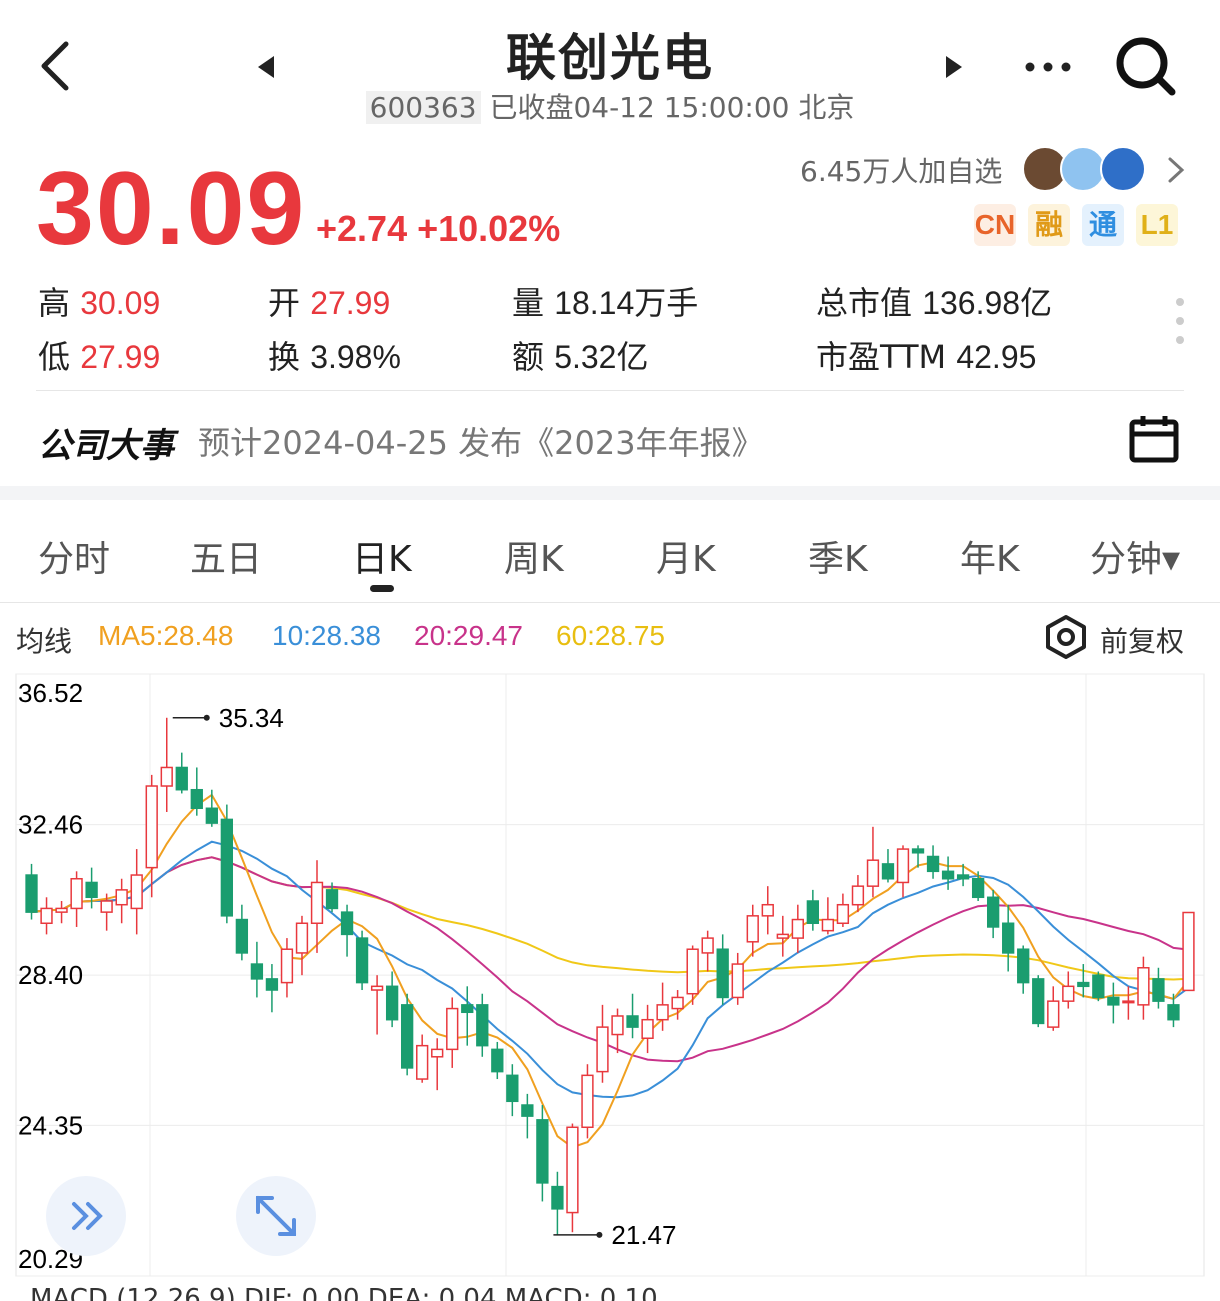 The width and height of the screenshot is (1220, 1301). Describe the element at coordinates (74, 556) in the screenshot. I see `tab-intraday: 分时` at that location.